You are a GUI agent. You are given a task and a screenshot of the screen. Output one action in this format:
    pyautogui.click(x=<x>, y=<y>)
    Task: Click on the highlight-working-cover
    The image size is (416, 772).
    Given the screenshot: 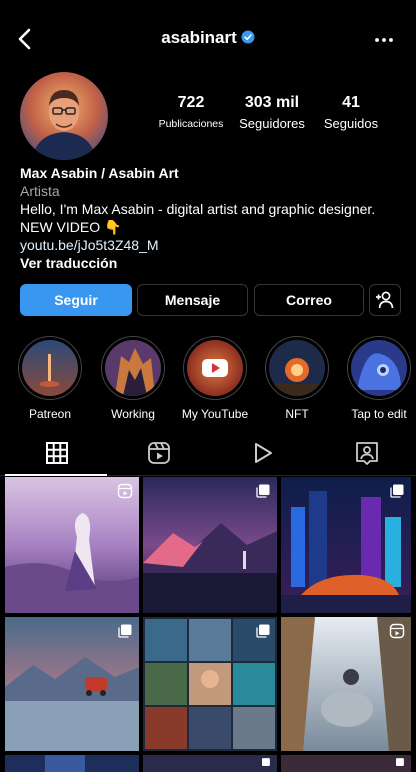 What is the action you would take?
    pyautogui.click(x=133, y=368)
    